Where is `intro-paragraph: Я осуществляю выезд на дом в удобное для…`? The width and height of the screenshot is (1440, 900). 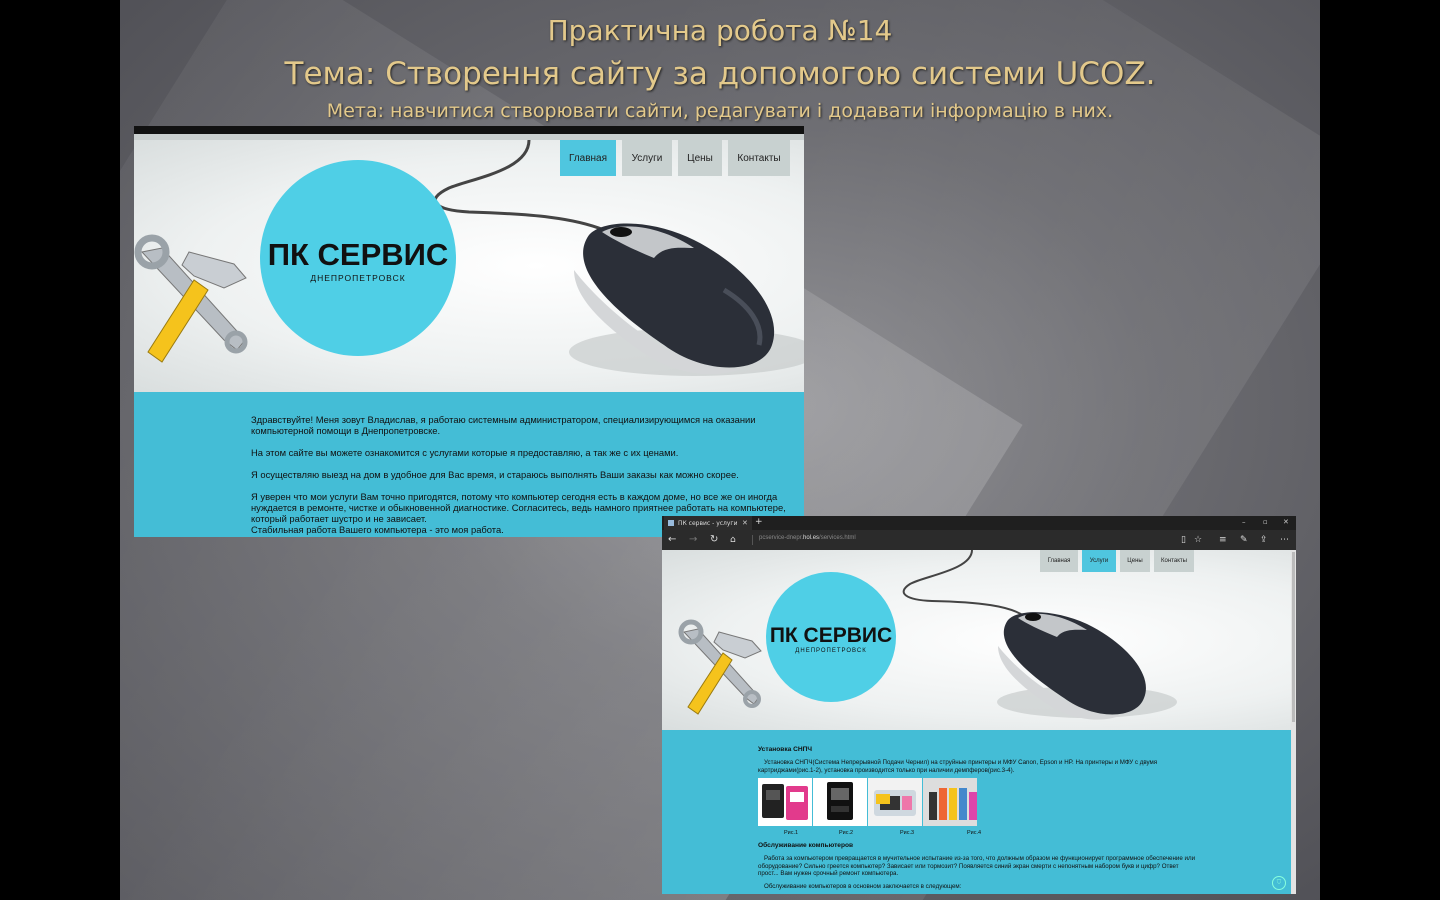
intro-paragraph: Я осуществляю выезд на дом в удобное для… is located at coordinates (495, 474).